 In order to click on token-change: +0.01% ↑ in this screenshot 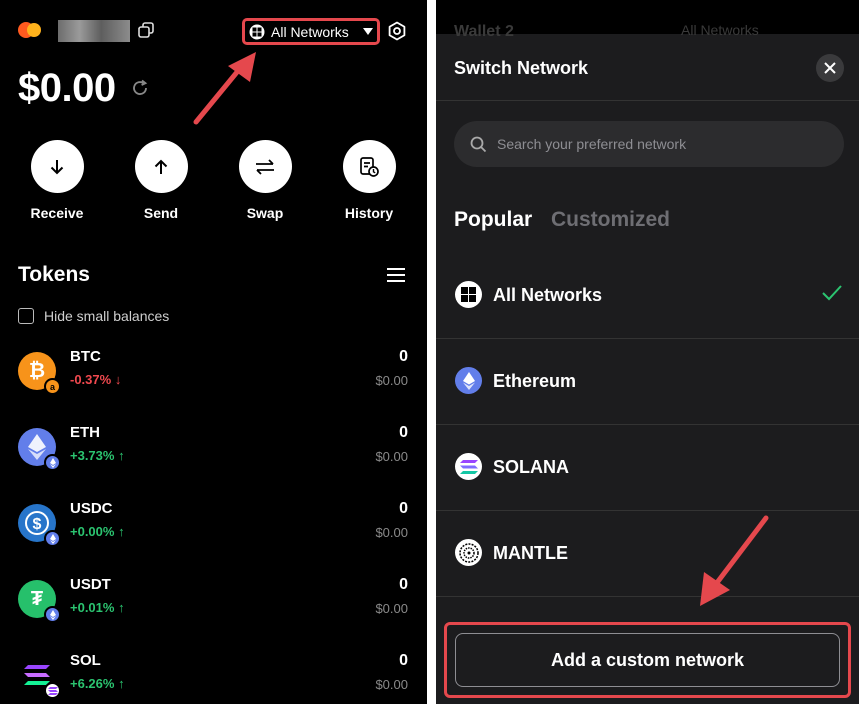, I will do `click(97, 607)`.